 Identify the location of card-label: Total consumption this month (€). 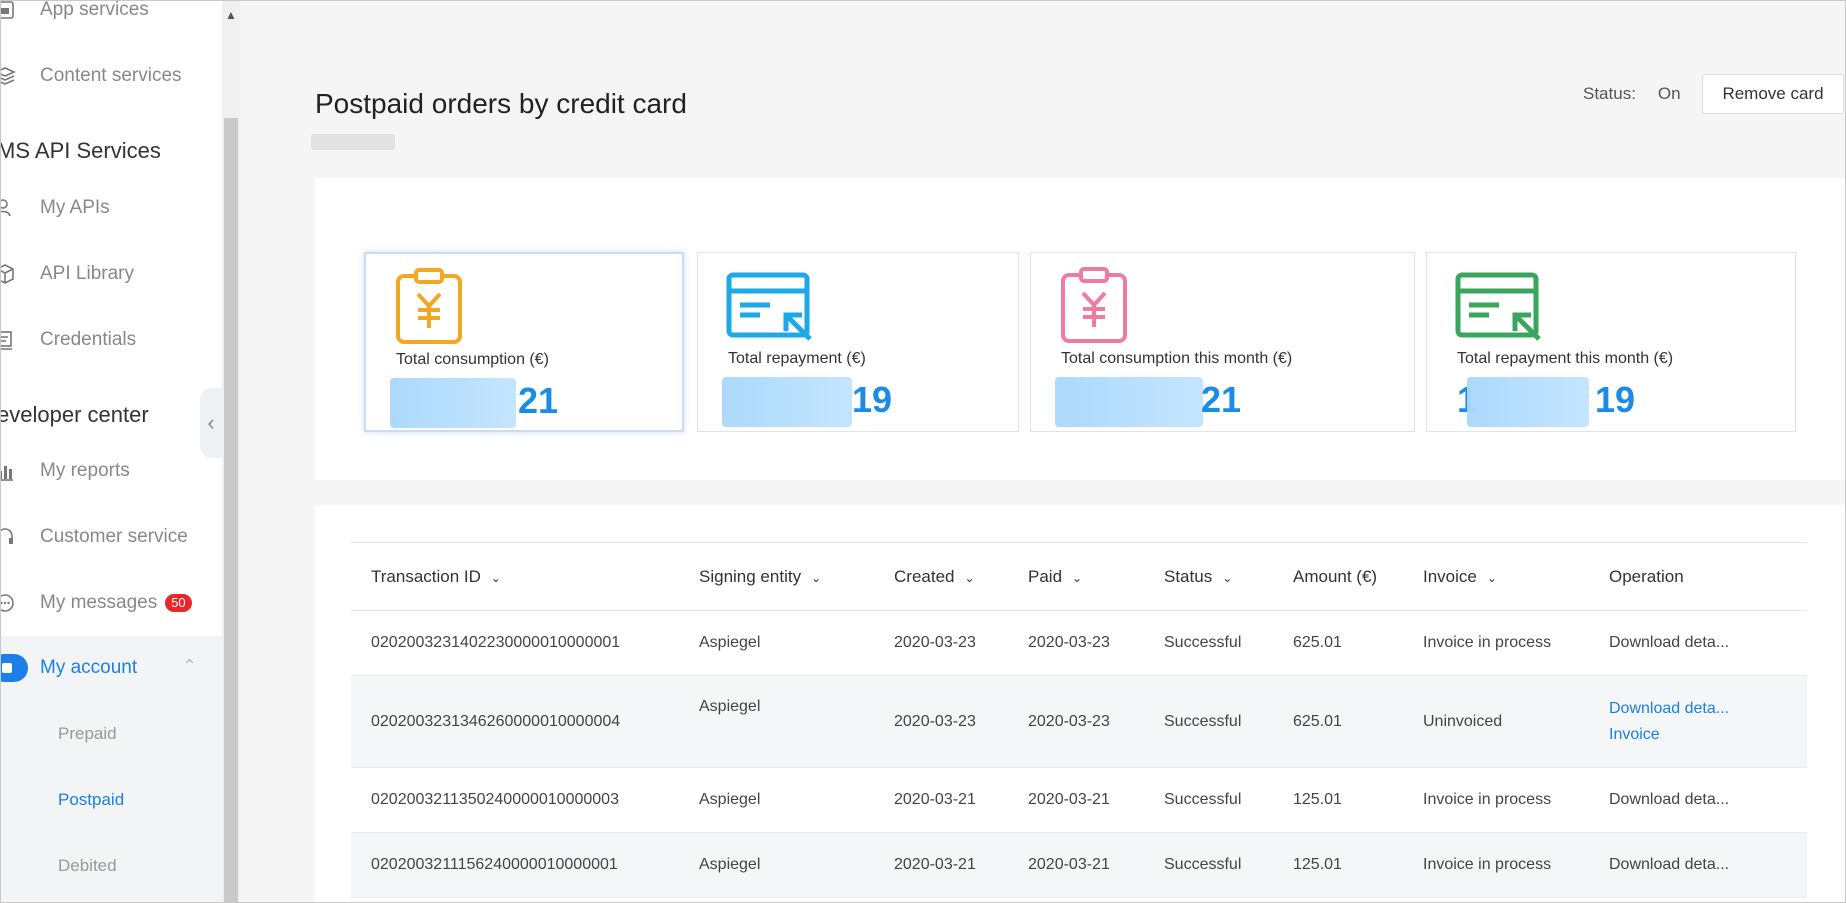
(1177, 358).